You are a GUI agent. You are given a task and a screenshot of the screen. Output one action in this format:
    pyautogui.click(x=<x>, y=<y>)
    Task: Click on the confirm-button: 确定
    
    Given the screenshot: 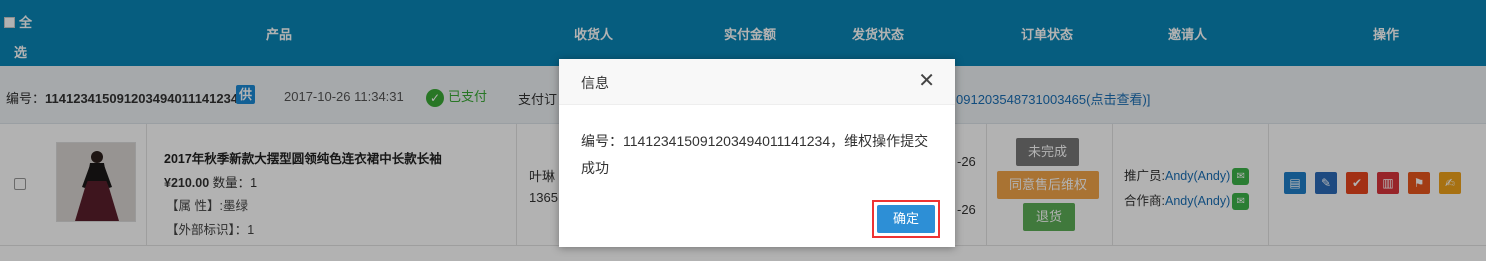 What is the action you would take?
    pyautogui.click(x=906, y=219)
    